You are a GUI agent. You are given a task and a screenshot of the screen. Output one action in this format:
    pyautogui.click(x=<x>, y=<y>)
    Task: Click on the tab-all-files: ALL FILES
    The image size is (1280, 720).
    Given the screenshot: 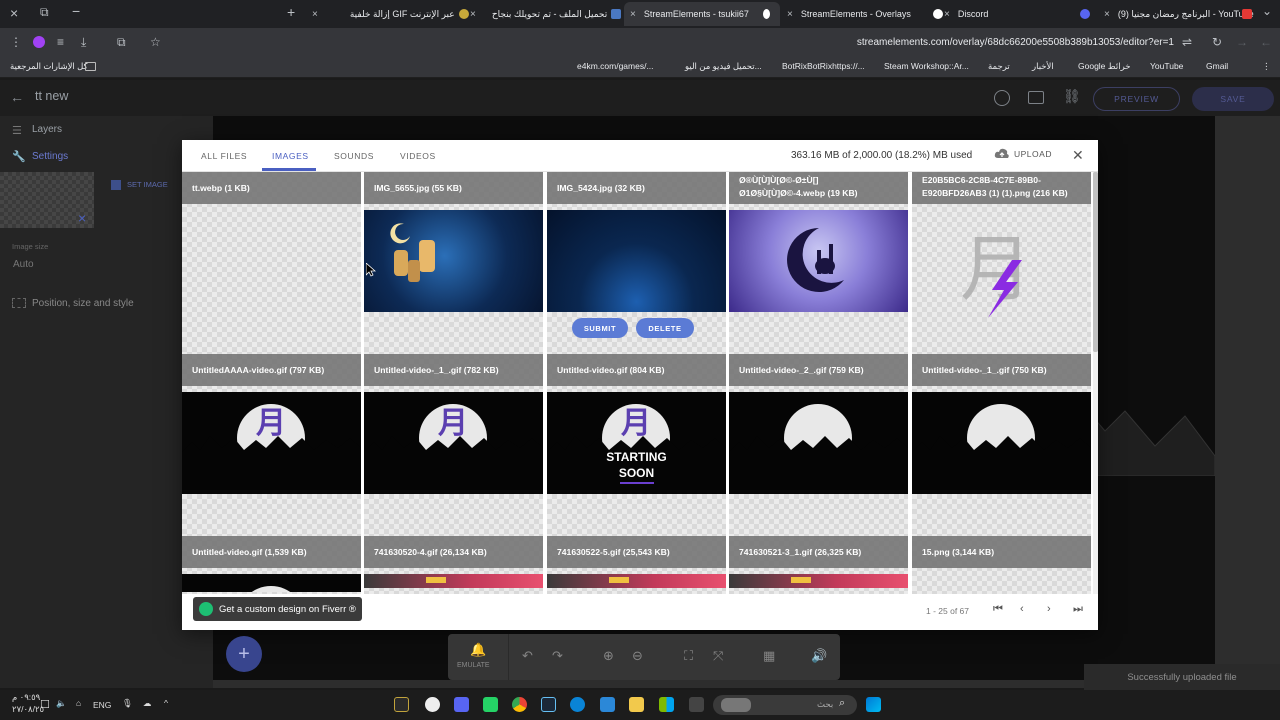 What is the action you would take?
    pyautogui.click(x=224, y=156)
    